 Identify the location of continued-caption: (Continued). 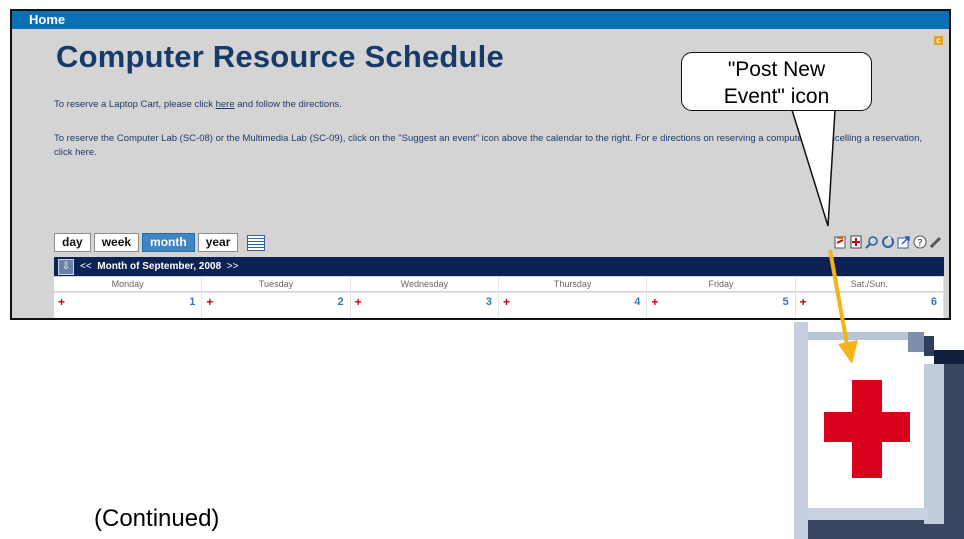
(157, 518).